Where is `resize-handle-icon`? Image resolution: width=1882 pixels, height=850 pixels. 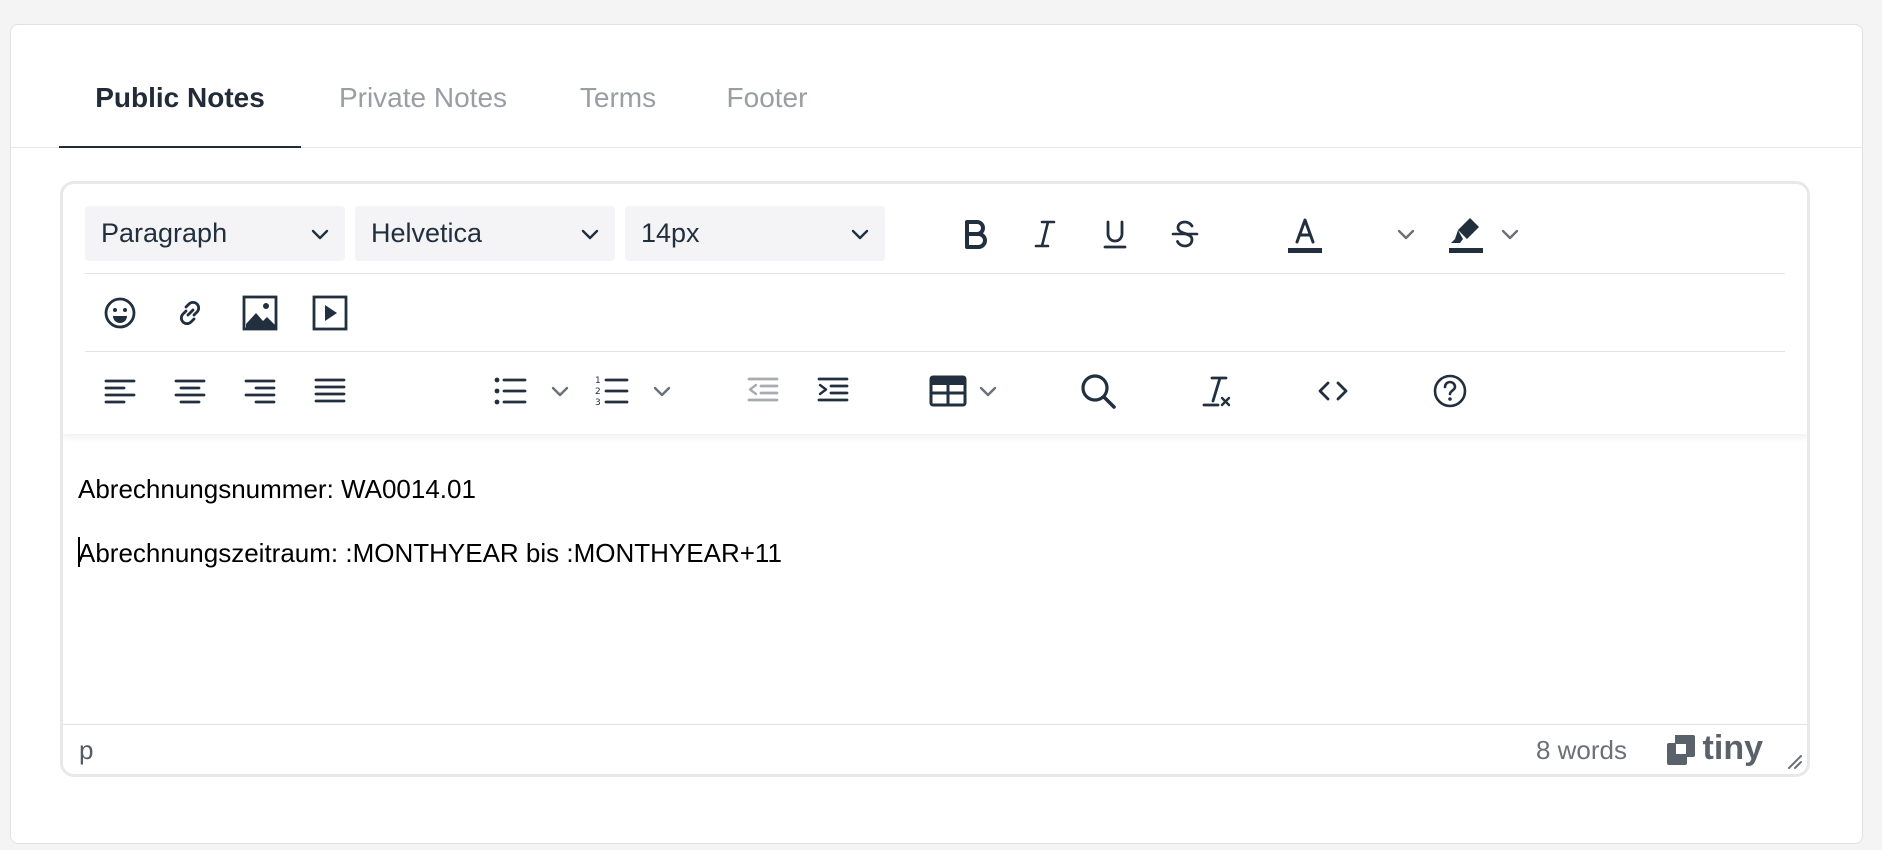
resize-handle-icon is located at coordinates (1793, 760).